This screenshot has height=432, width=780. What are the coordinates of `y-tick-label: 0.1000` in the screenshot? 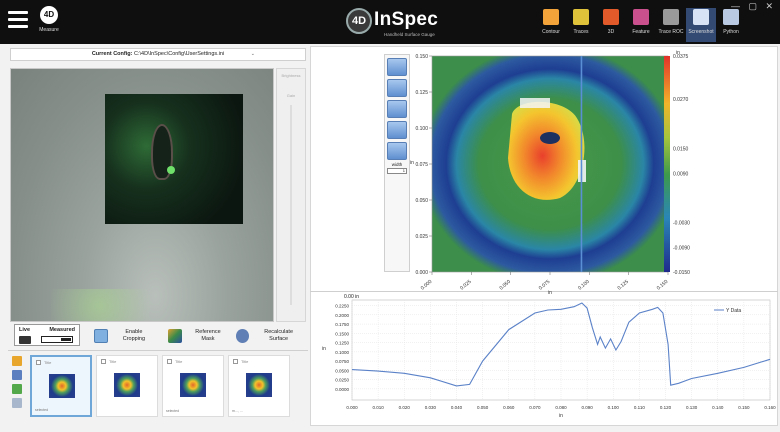 It's located at (342, 352).